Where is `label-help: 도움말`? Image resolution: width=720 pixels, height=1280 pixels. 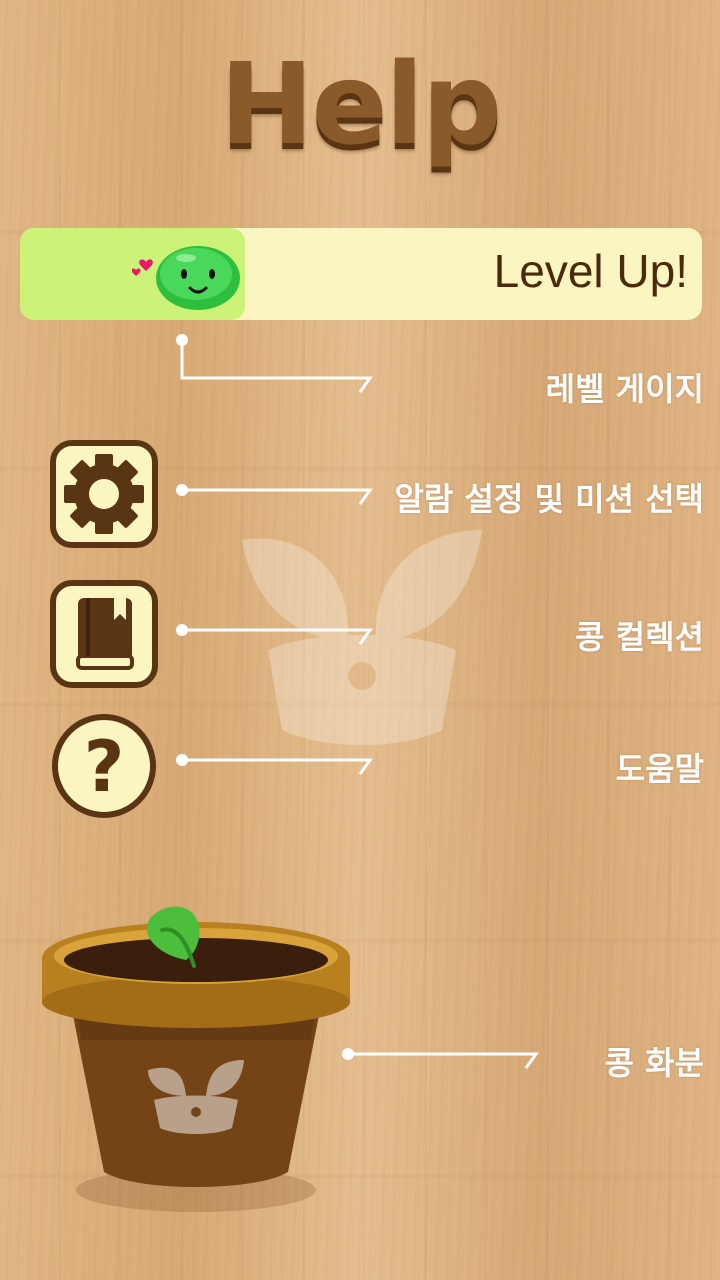
label-help: 도움말 is located at coordinates (659, 769).